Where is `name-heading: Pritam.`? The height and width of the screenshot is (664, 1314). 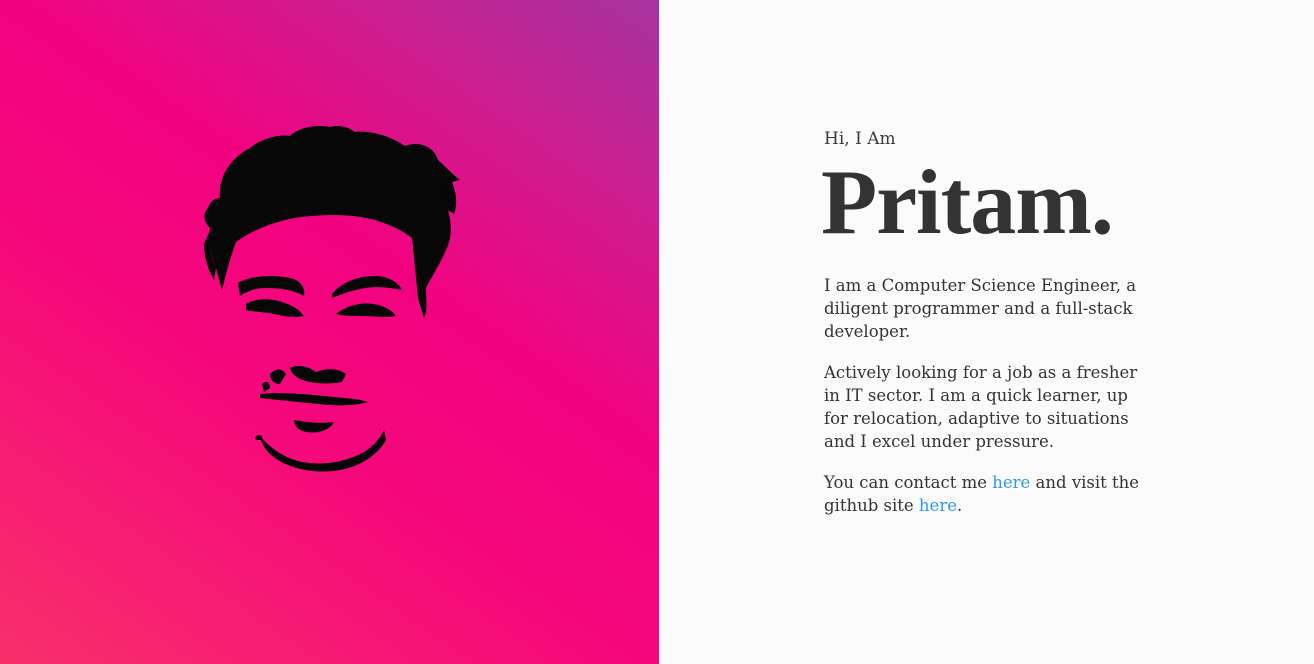
name-heading: Pritam. is located at coordinates (967, 202).